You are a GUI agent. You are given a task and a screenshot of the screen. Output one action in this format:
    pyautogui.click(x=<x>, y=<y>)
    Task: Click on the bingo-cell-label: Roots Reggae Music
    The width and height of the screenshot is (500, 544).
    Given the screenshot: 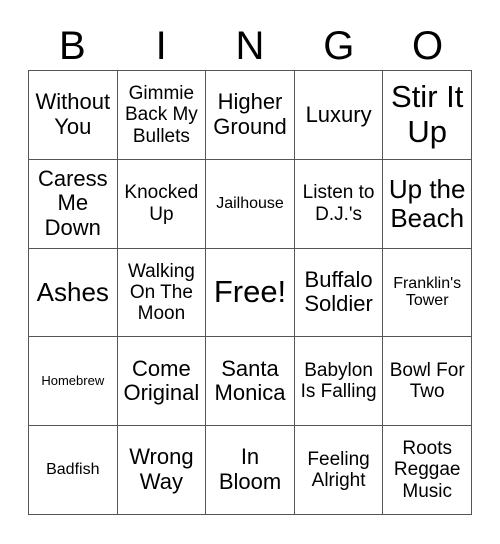 What is the action you would take?
    pyautogui.click(x=427, y=470)
    